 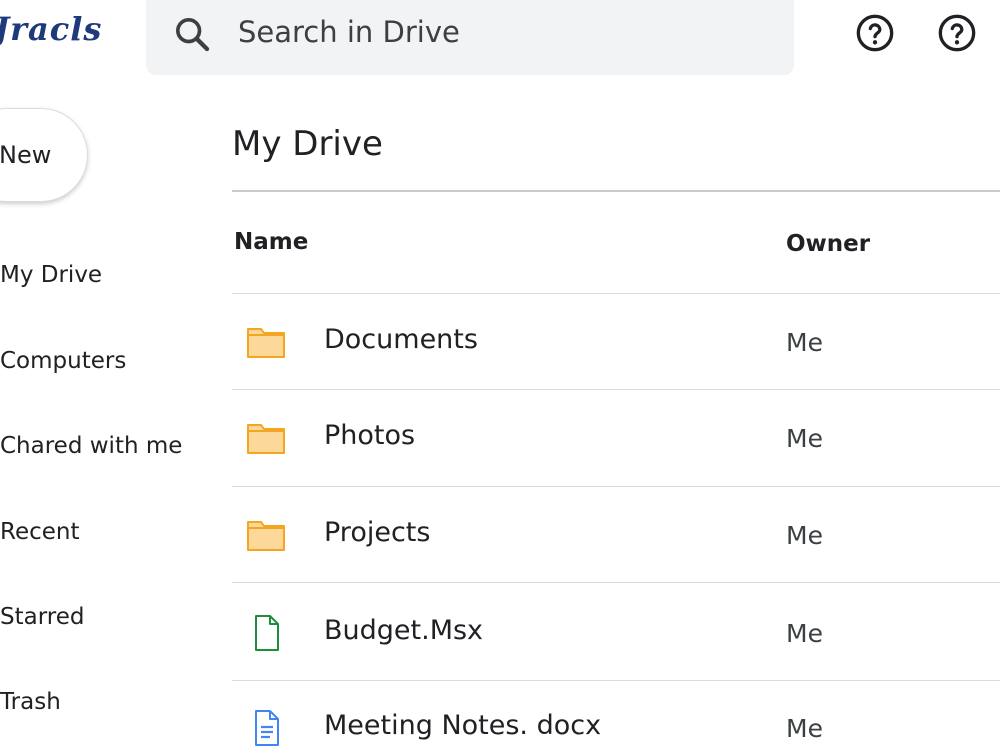 What do you see at coordinates (616, 582) in the screenshot?
I see `row-divider` at bounding box center [616, 582].